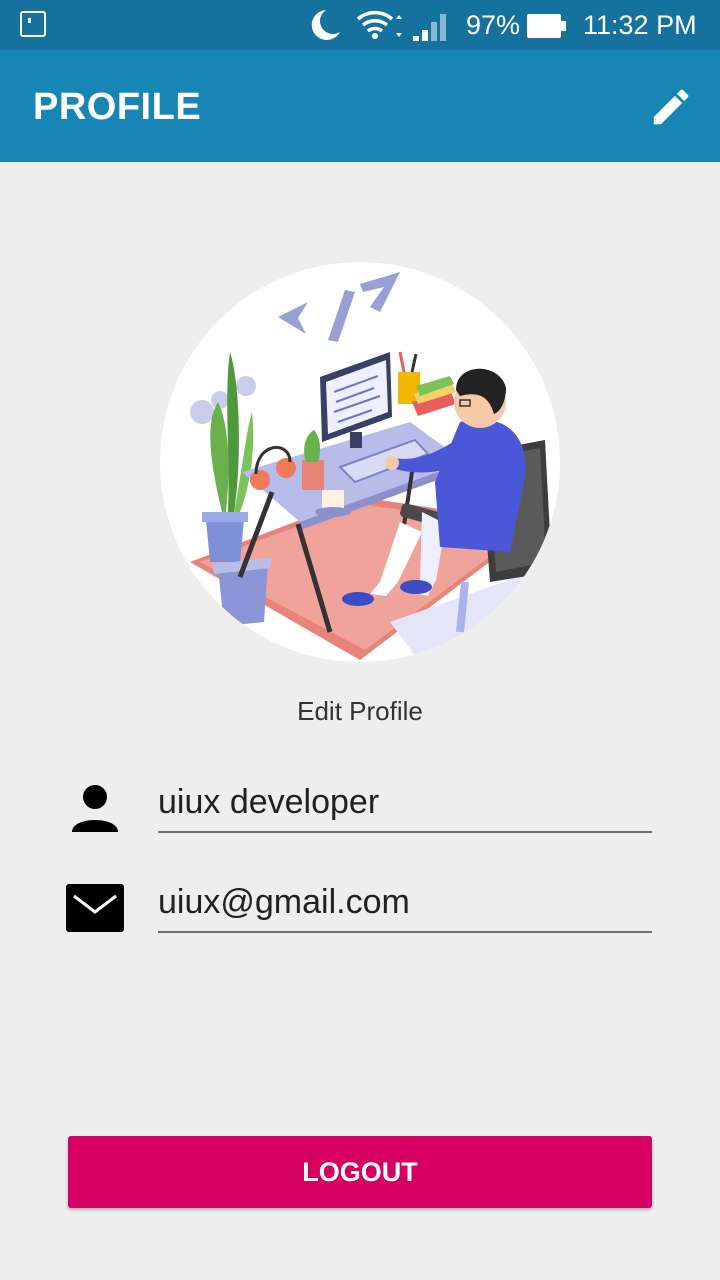 This screenshot has height=1280, width=720. What do you see at coordinates (325, 25) in the screenshot?
I see `moon-icon` at bounding box center [325, 25].